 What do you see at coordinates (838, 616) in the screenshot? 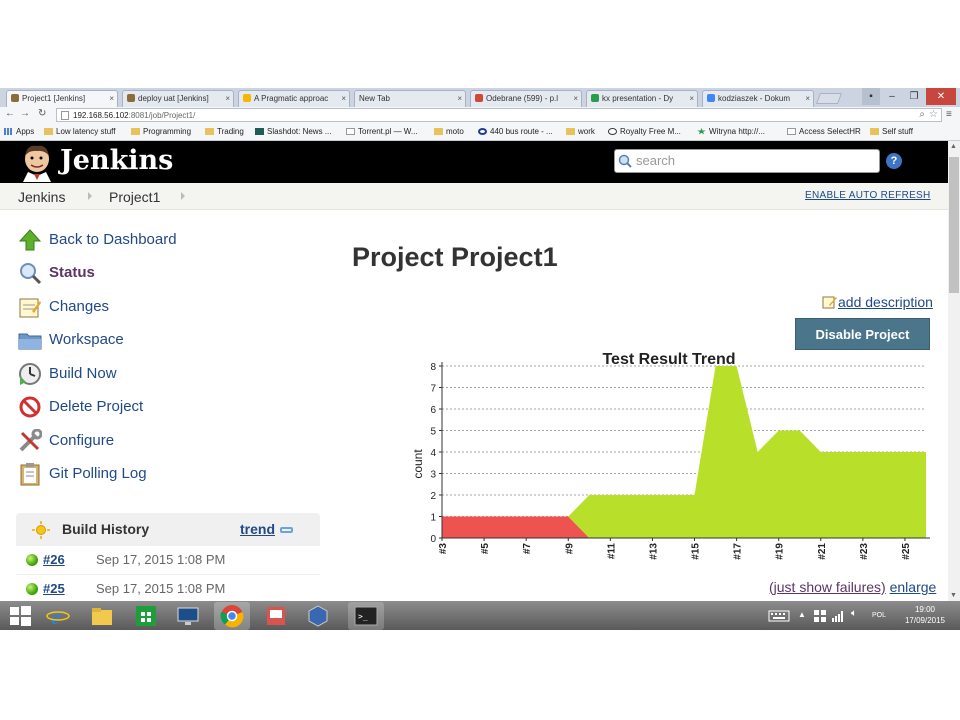
I see `network-icon` at bounding box center [838, 616].